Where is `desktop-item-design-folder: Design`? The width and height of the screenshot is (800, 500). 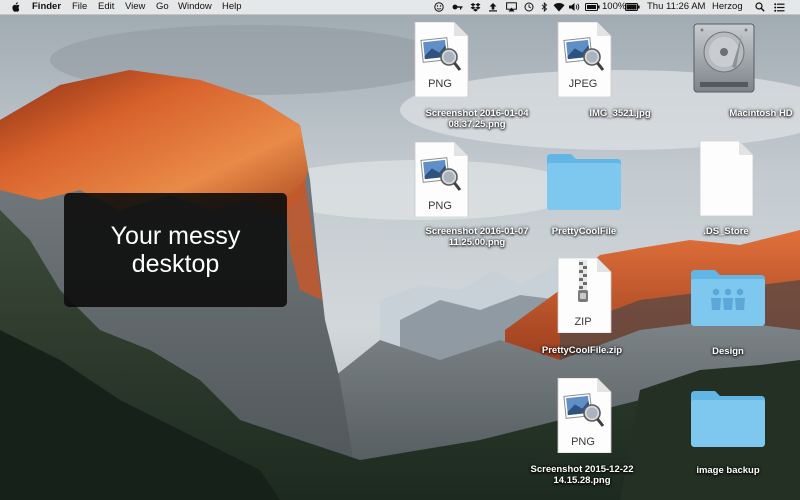
desktop-item-design-folder: Design is located at coordinates (728, 312).